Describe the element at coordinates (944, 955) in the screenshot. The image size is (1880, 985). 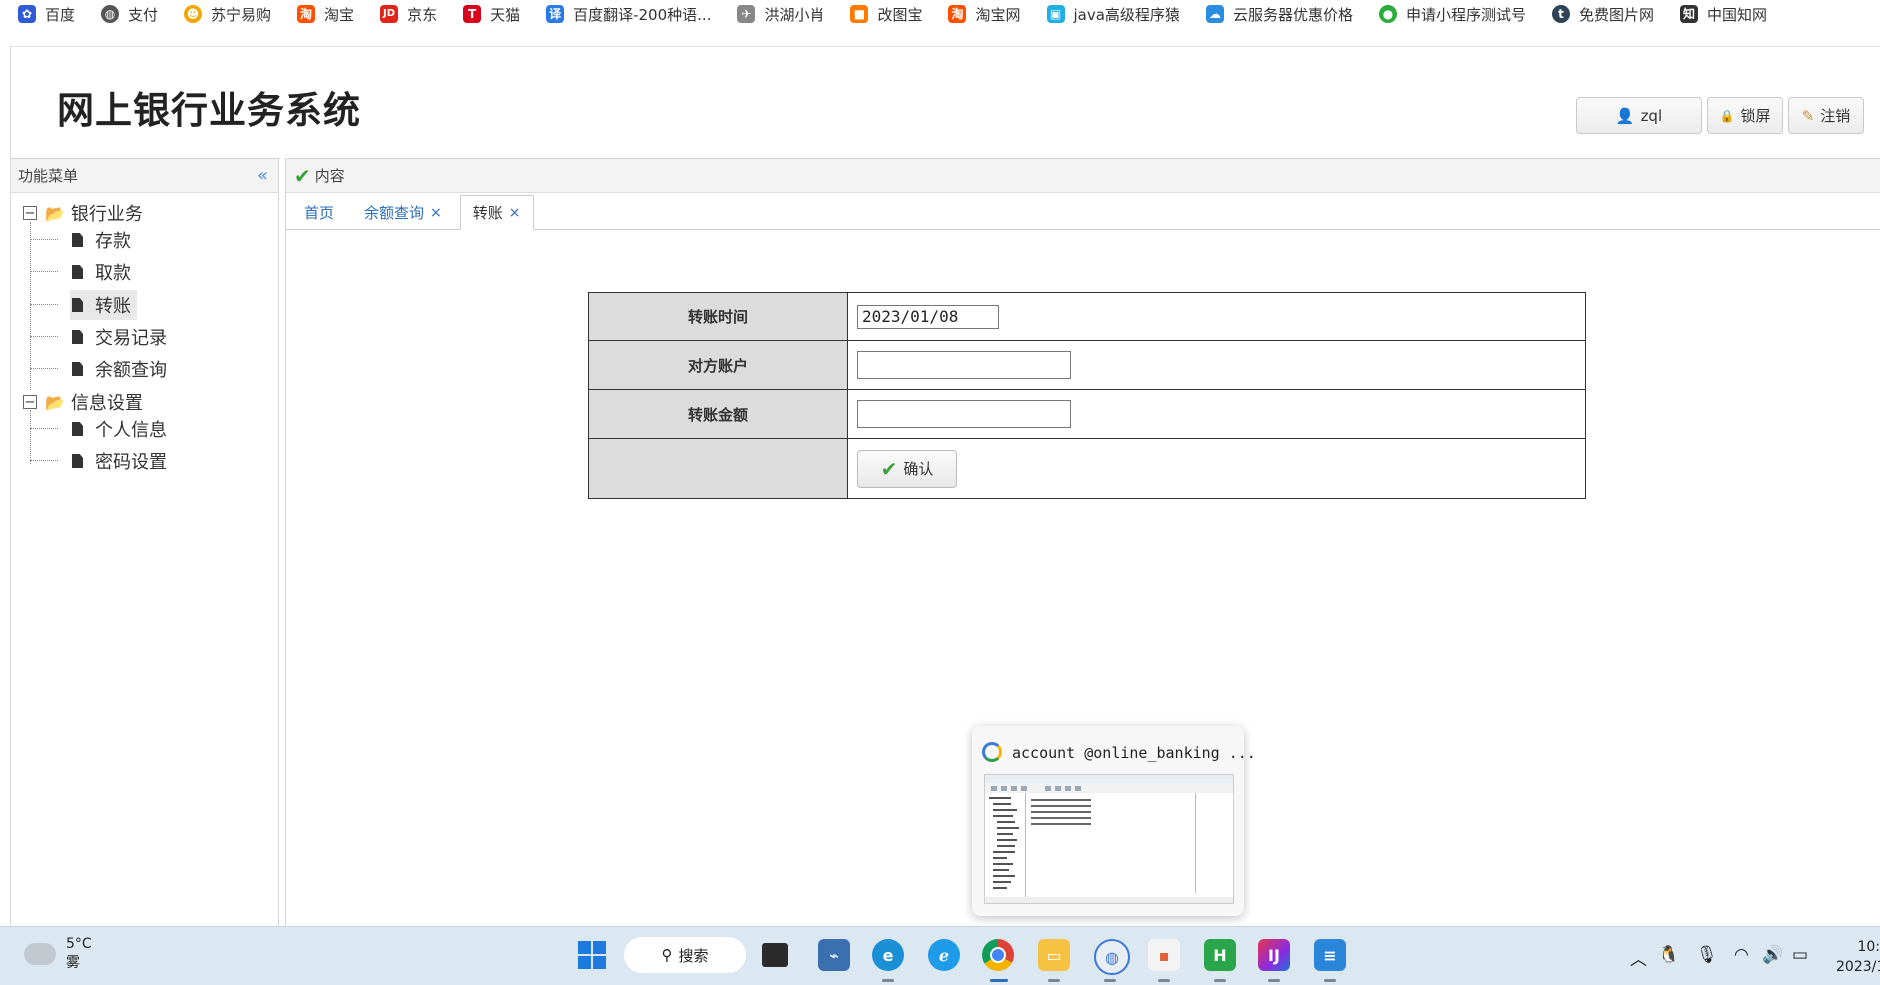
I see `ie-browser-icon: ℯ` at that location.